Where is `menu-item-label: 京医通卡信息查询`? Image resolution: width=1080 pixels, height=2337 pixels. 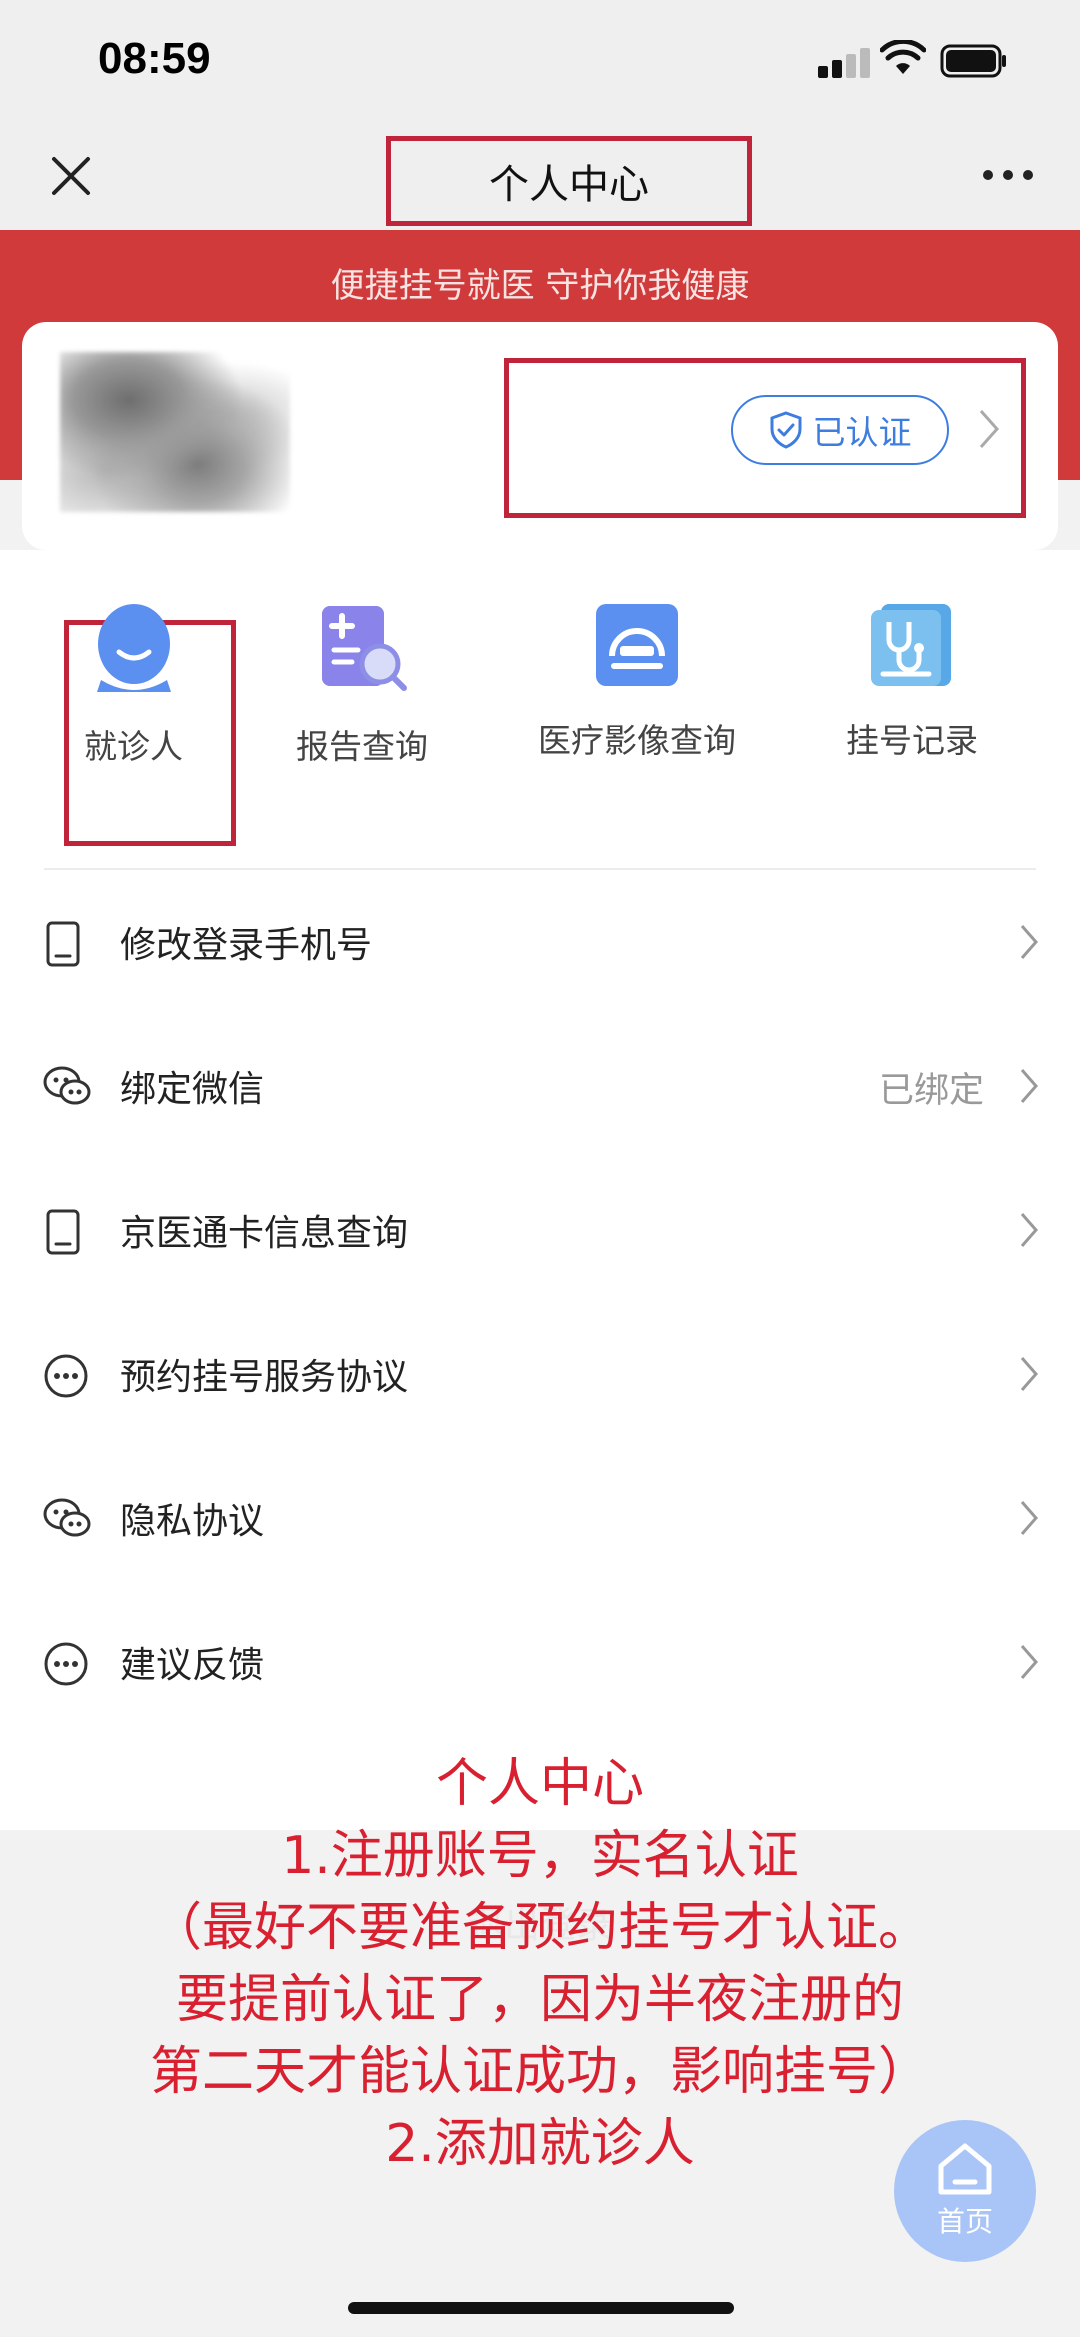
menu-item-label: 京医通卡信息查询 is located at coordinates (264, 1233).